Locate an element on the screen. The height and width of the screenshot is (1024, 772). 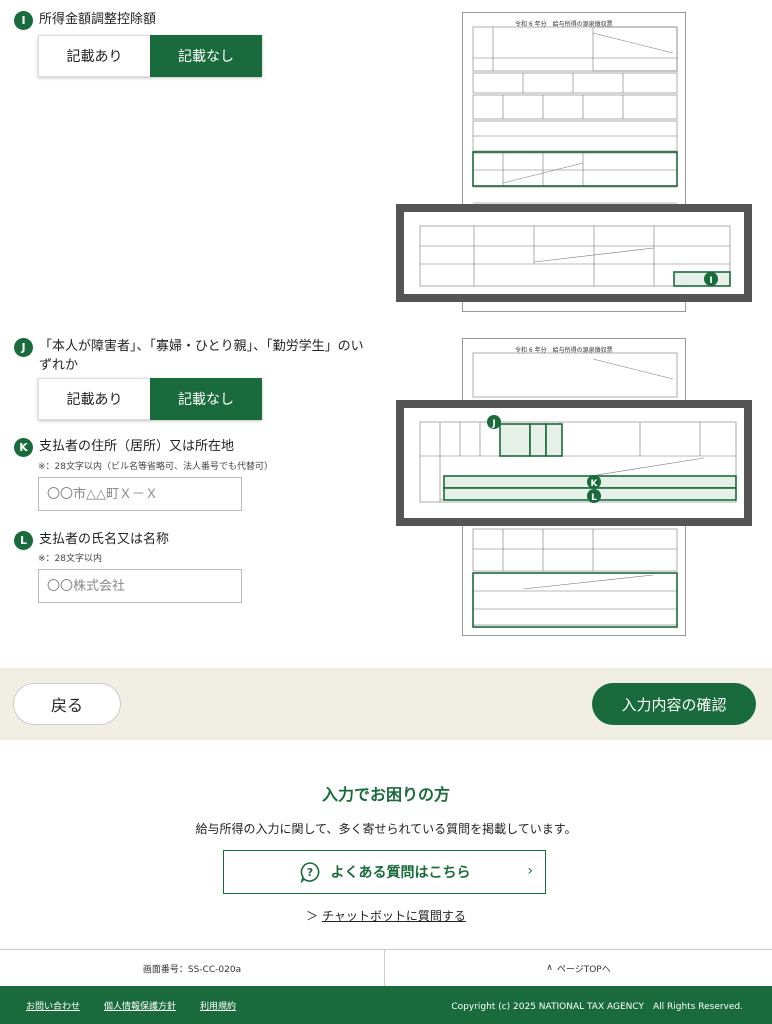
section-i-header: I 所得金額調整控除額 is located at coordinates (85, 20).